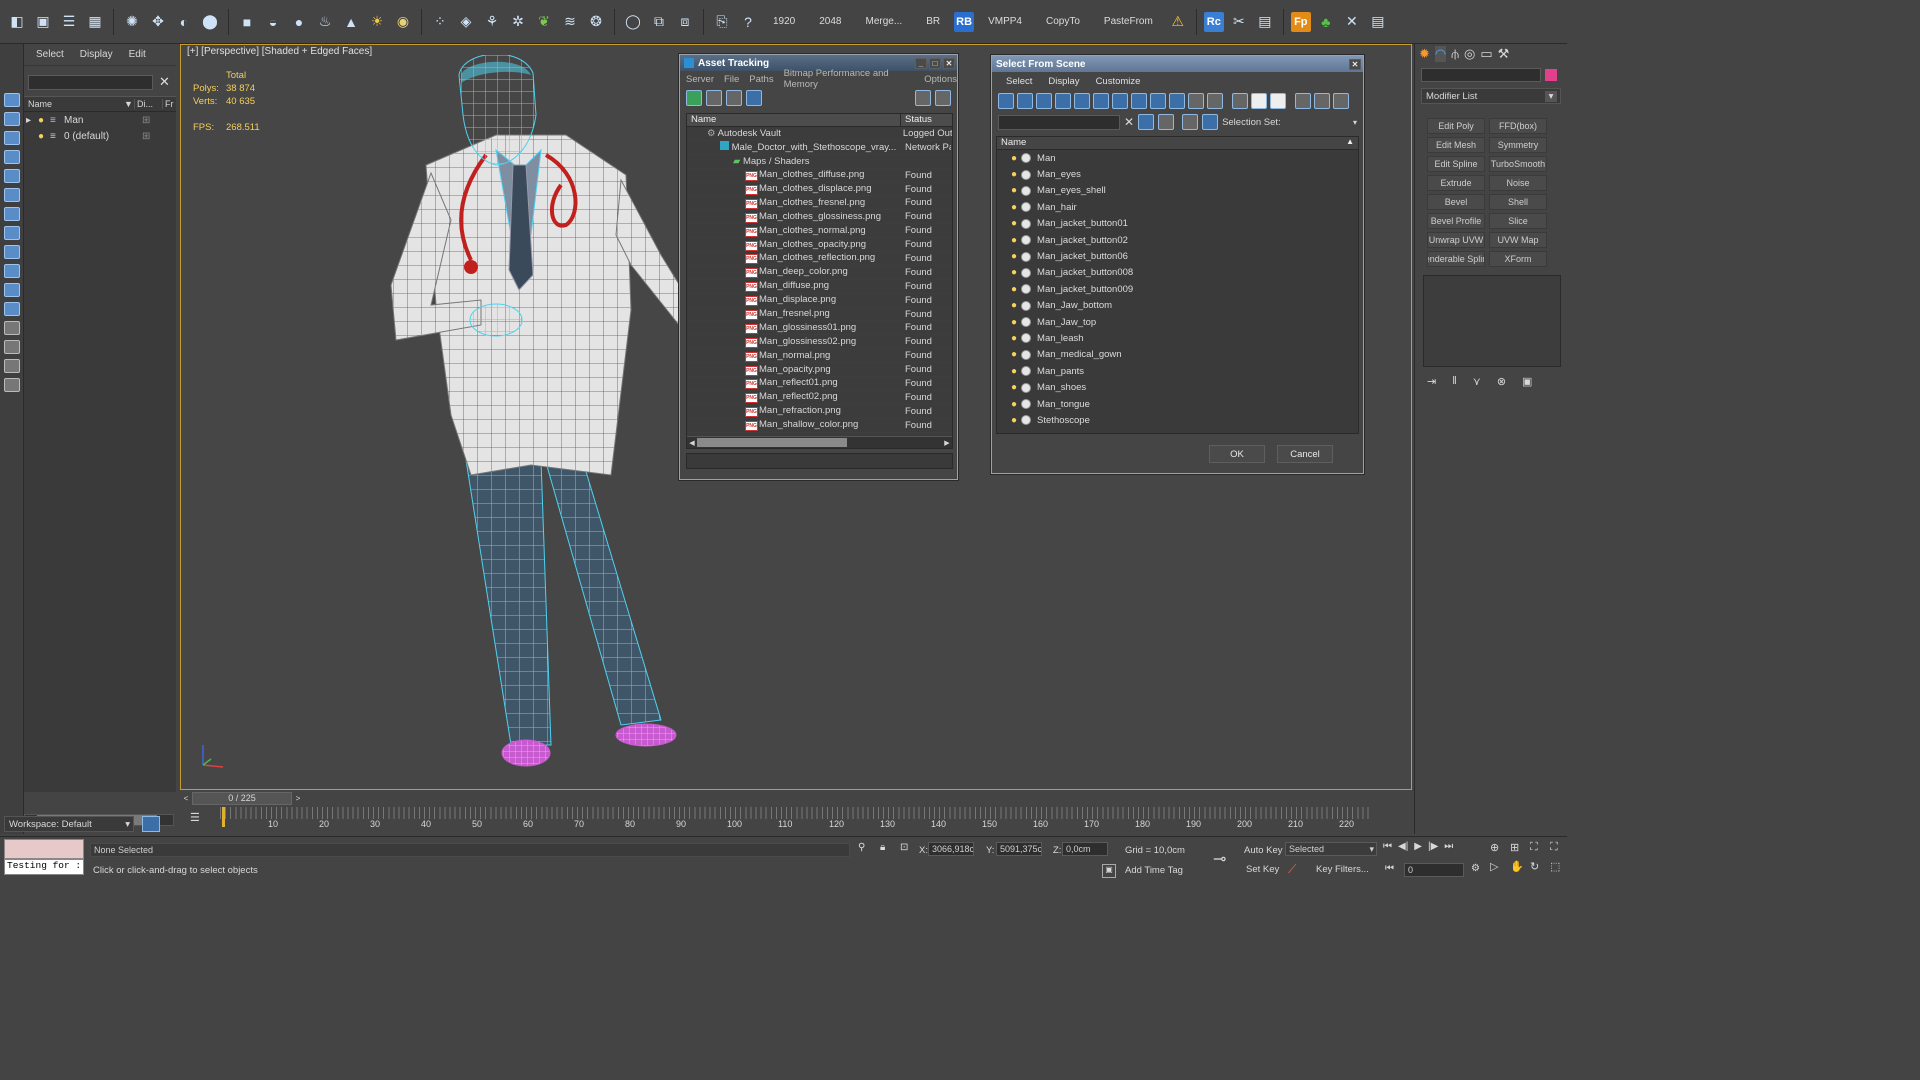 The height and width of the screenshot is (1080, 1920). Describe the element at coordinates (1025, 101) in the screenshot. I see `display-all-icon` at that location.